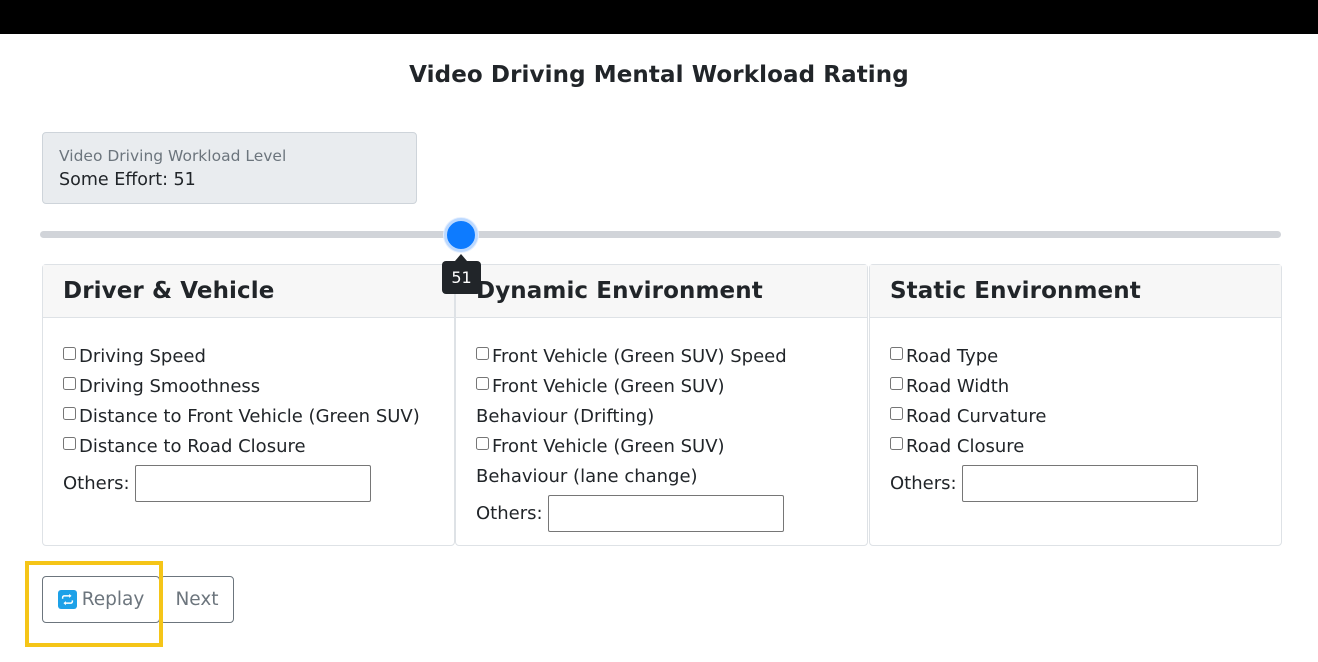  Describe the element at coordinates (661, 291) in the screenshot. I see `card-title: Dynamic Environment` at that location.